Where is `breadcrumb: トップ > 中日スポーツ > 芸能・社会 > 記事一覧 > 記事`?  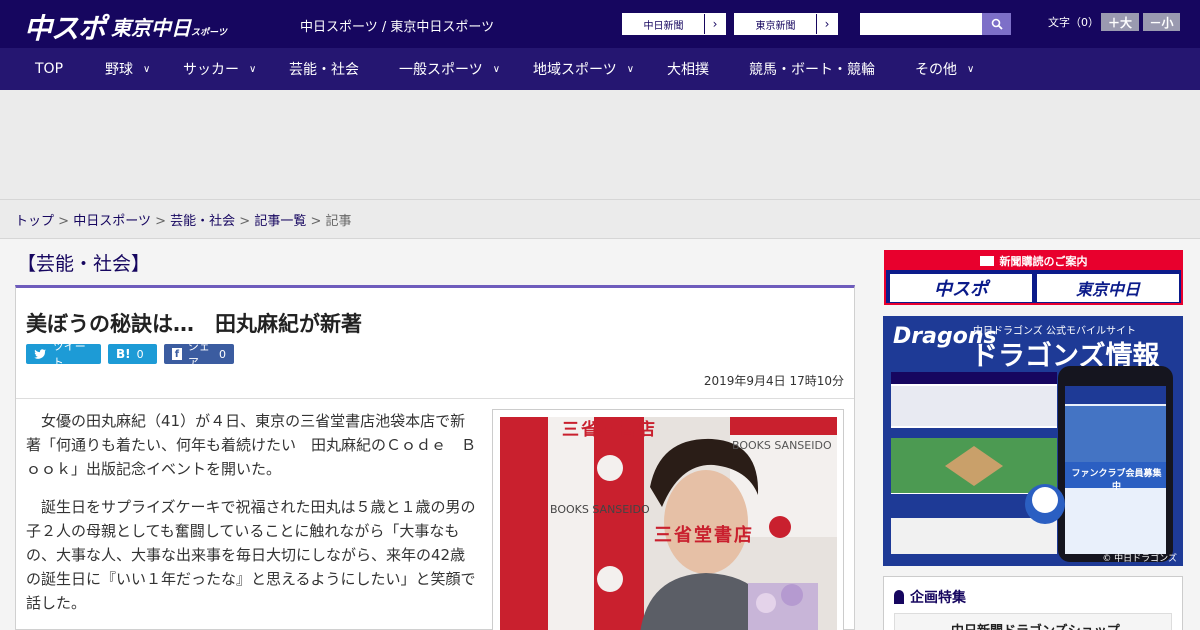 breadcrumb: トップ > 中日スポーツ > 芸能・社会 > 記事一覧 > 記事 is located at coordinates (183, 219).